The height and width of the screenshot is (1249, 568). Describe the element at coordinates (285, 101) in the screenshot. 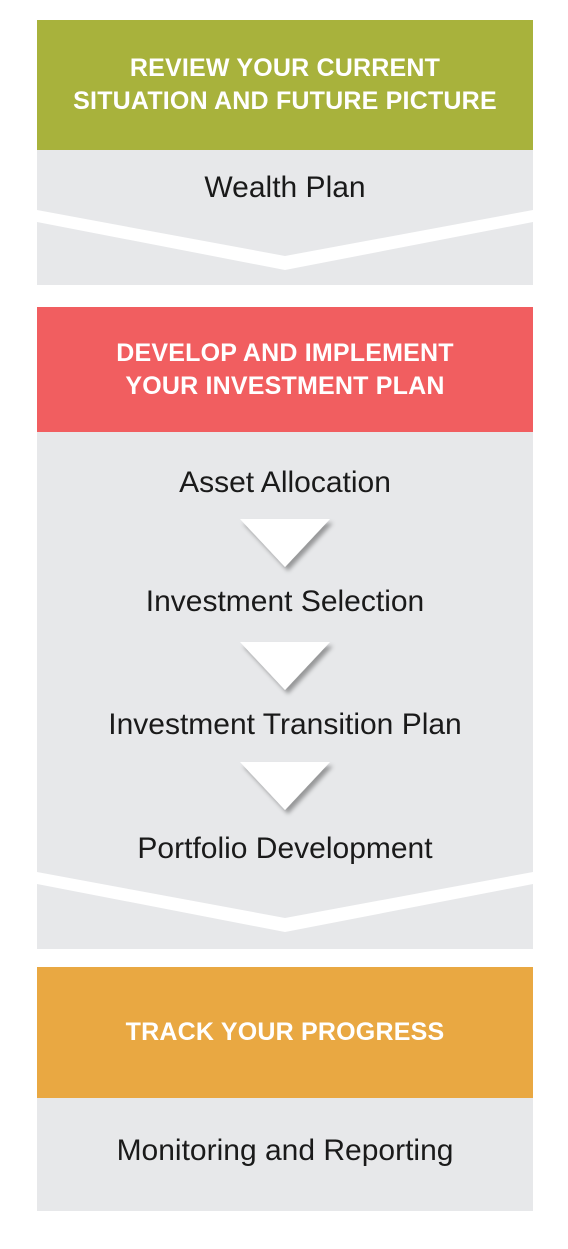

I see `header-line: SITUATION AND FUTURE PICTURE` at that location.